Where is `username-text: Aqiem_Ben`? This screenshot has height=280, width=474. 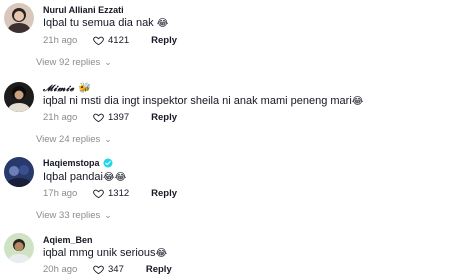 username-text: Aqiem_Ben is located at coordinates (68, 240).